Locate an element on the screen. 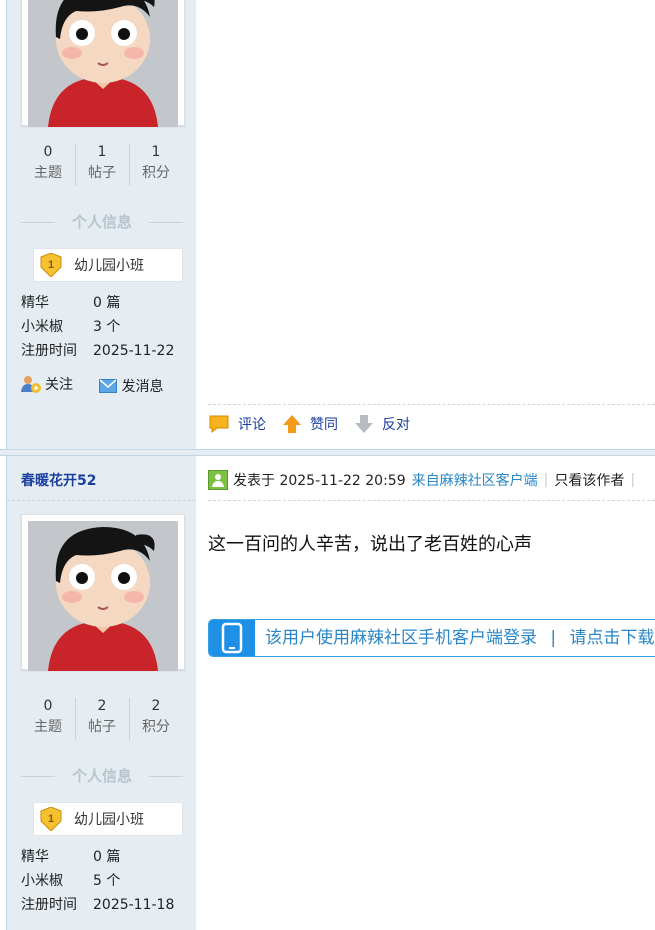 The width and height of the screenshot is (655, 930). phone-icon is located at coordinates (232, 638).